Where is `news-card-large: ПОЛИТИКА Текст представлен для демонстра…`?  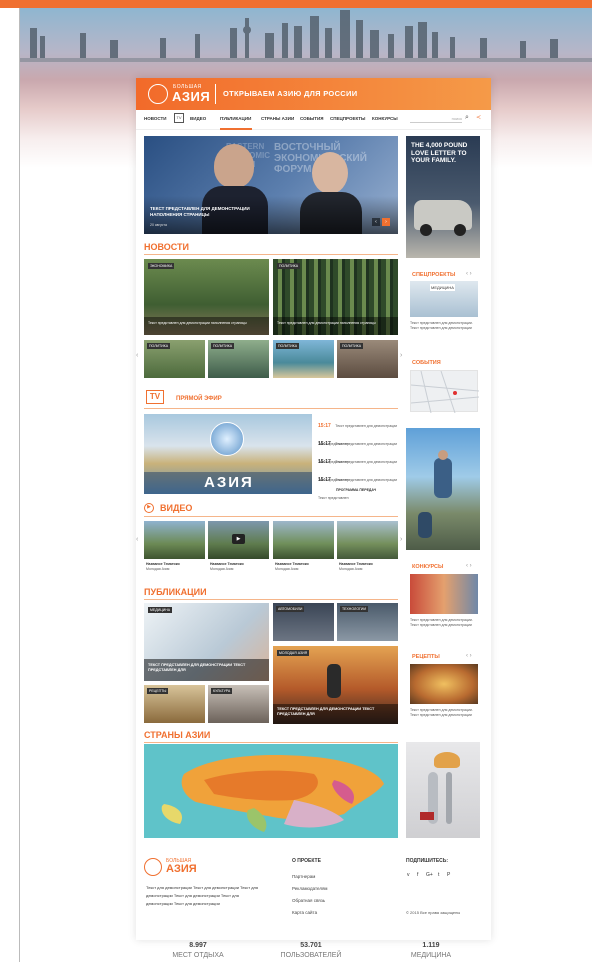
news-card-large: ПОЛИТИКА Текст представлен для демонстра… is located at coordinates (335, 297).